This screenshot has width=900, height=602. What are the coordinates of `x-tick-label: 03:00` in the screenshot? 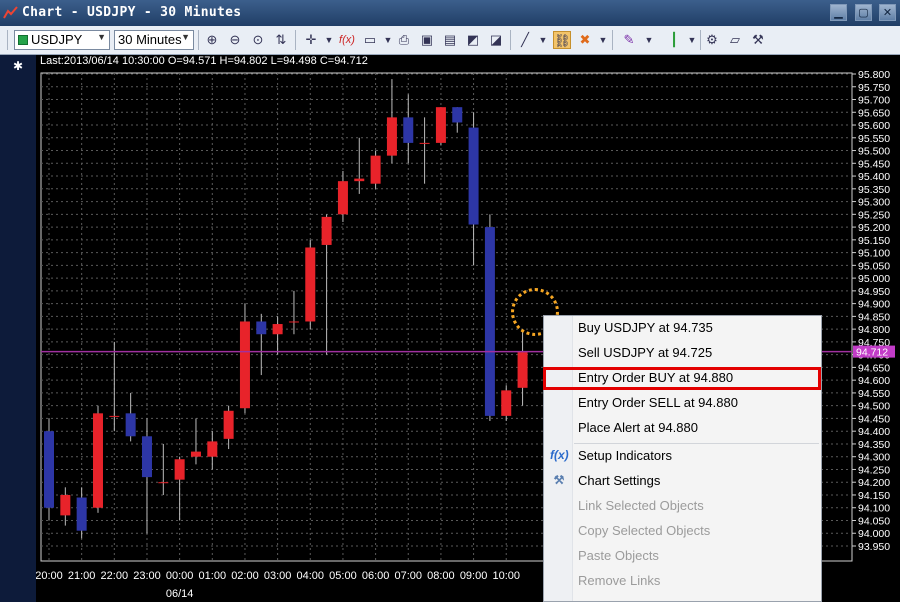 It's located at (278, 576).